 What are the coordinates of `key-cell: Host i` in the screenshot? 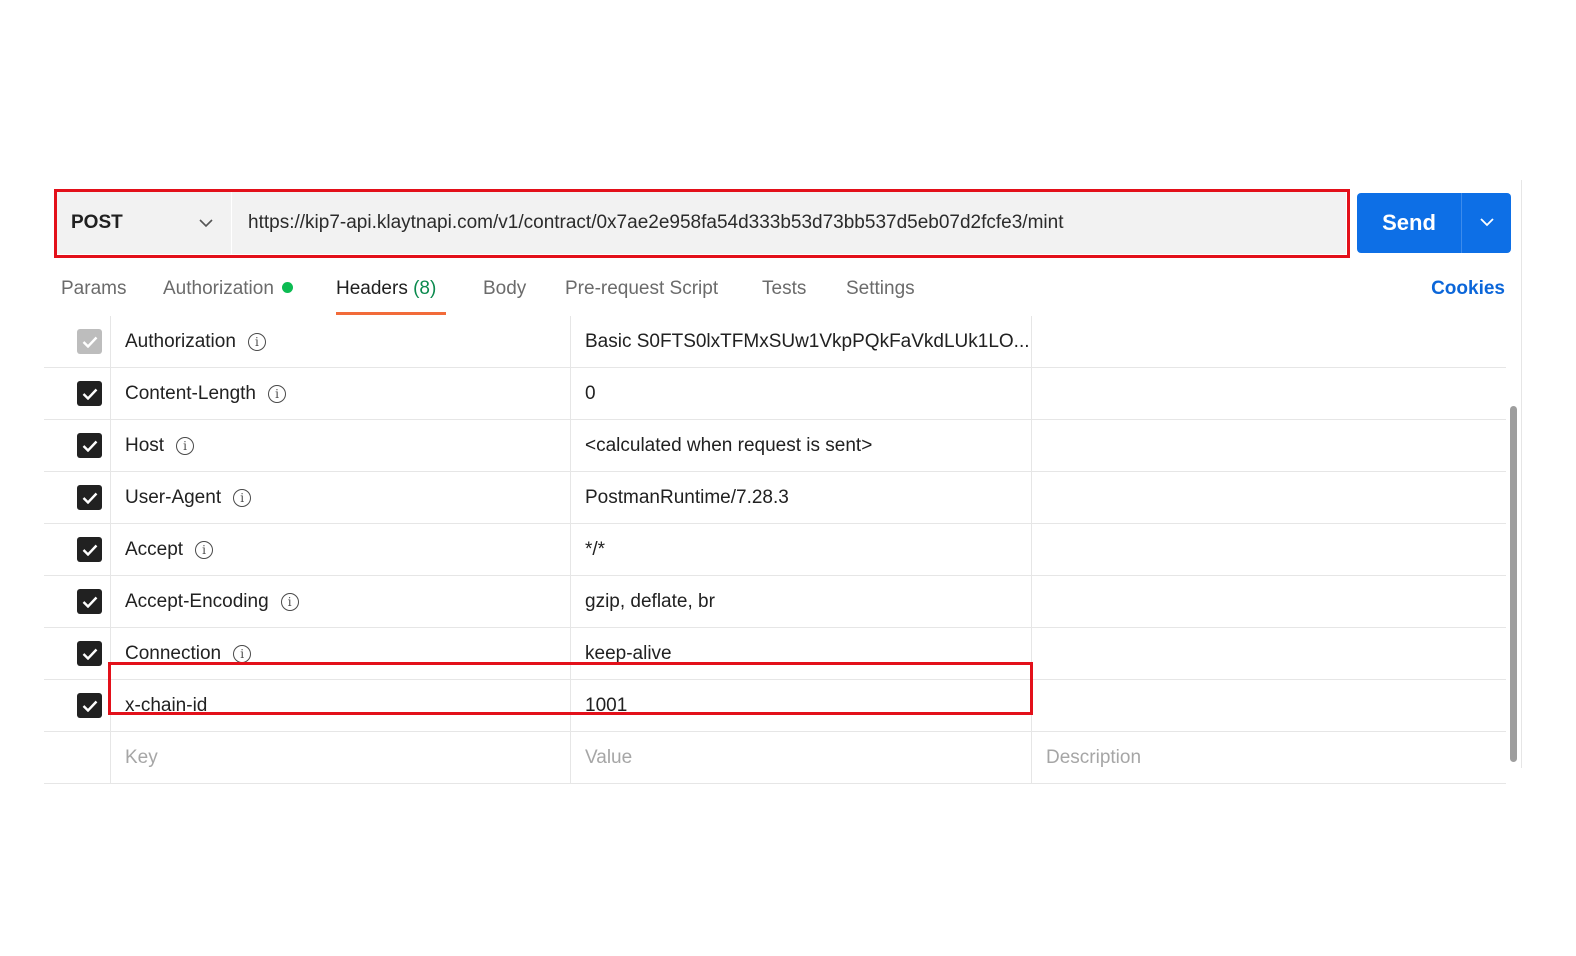 It's located at (340, 445).